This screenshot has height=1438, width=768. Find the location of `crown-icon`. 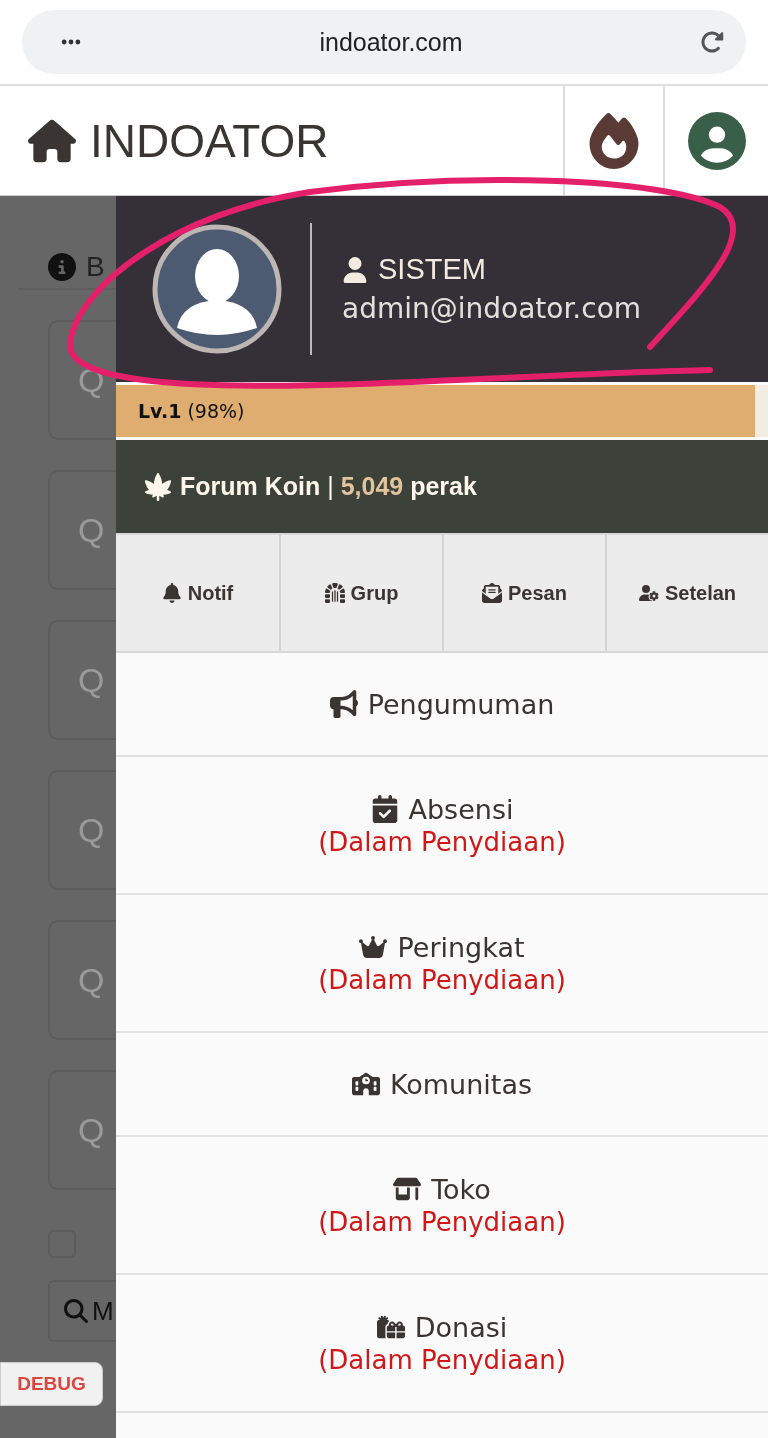

crown-icon is located at coordinates (373, 947).